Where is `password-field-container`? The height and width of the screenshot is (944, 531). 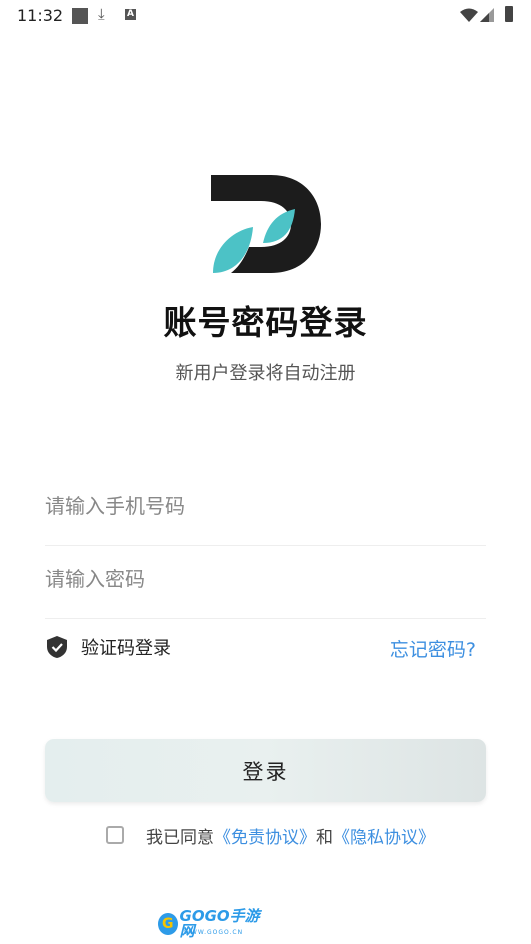 password-field-container is located at coordinates (265, 589).